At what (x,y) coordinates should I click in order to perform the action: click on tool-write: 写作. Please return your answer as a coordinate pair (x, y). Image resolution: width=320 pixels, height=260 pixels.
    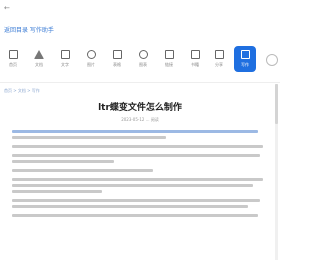
    Looking at the image, I should click on (245, 59).